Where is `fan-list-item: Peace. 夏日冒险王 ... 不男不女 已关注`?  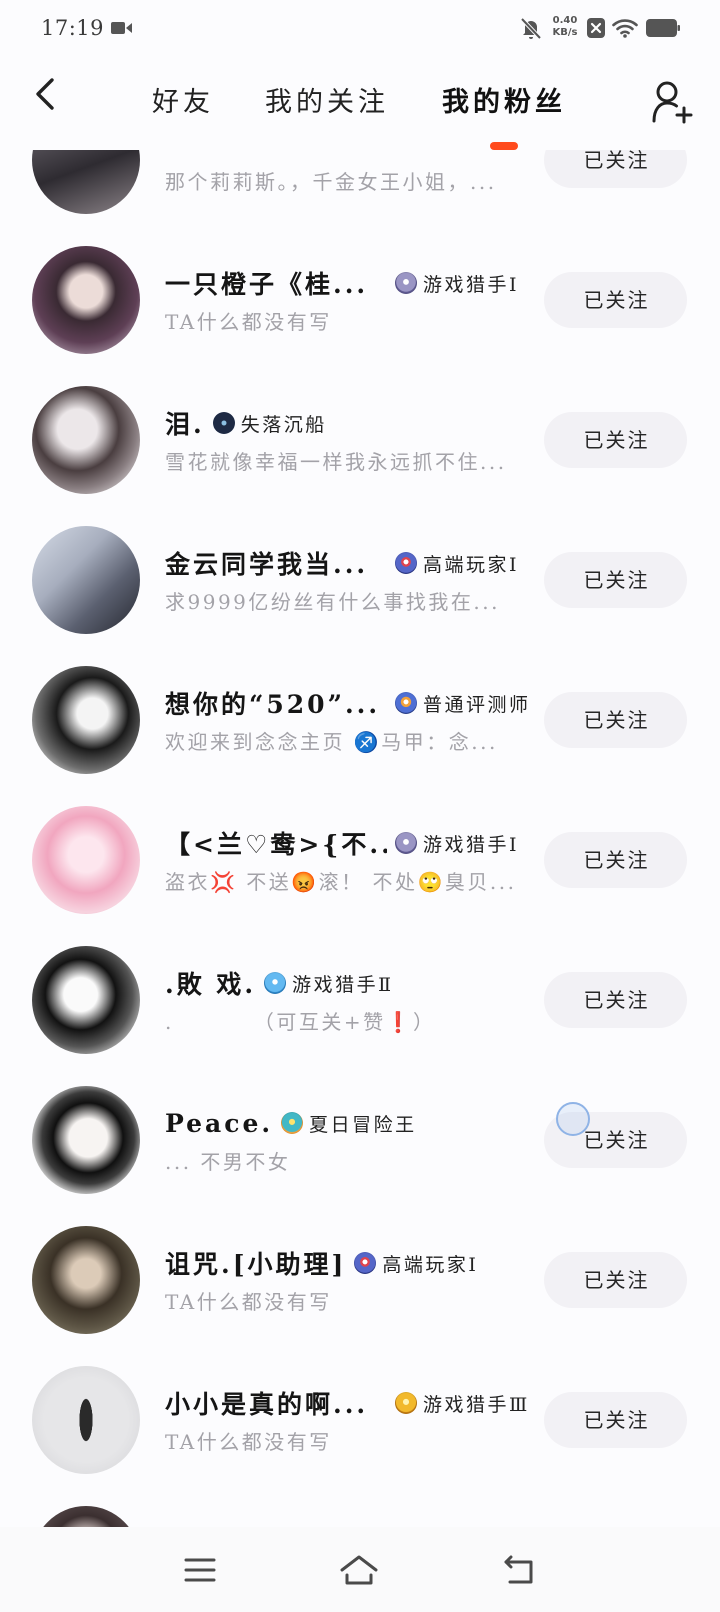 fan-list-item: Peace. 夏日冒险王 ... 不男不女 已关注 is located at coordinates (360, 1140).